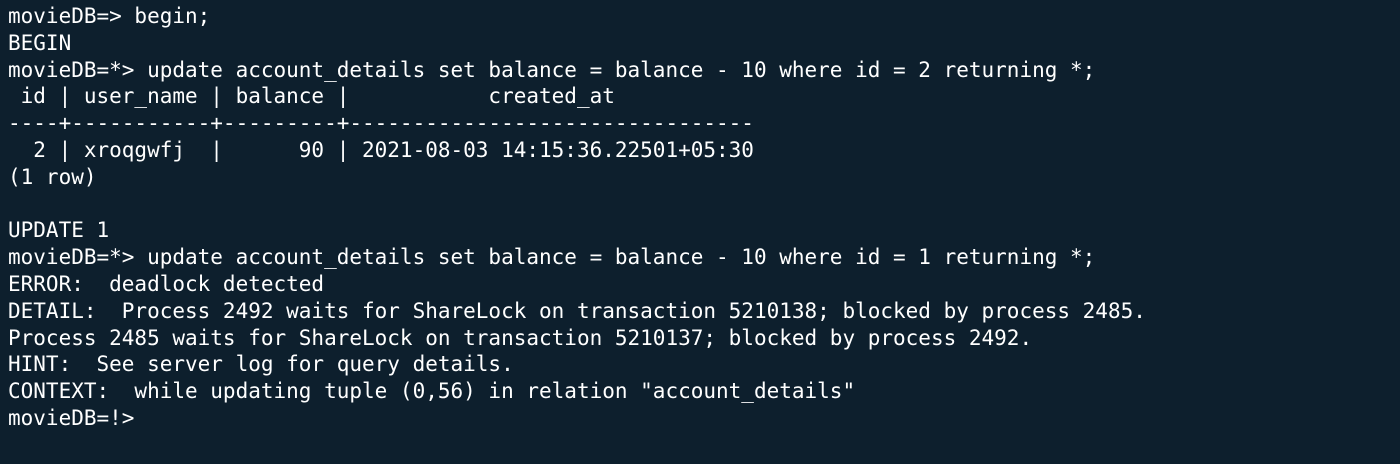 The image size is (1400, 464). Describe the element at coordinates (40, 42) in the screenshot. I see `output-begin: BEGIN` at that location.